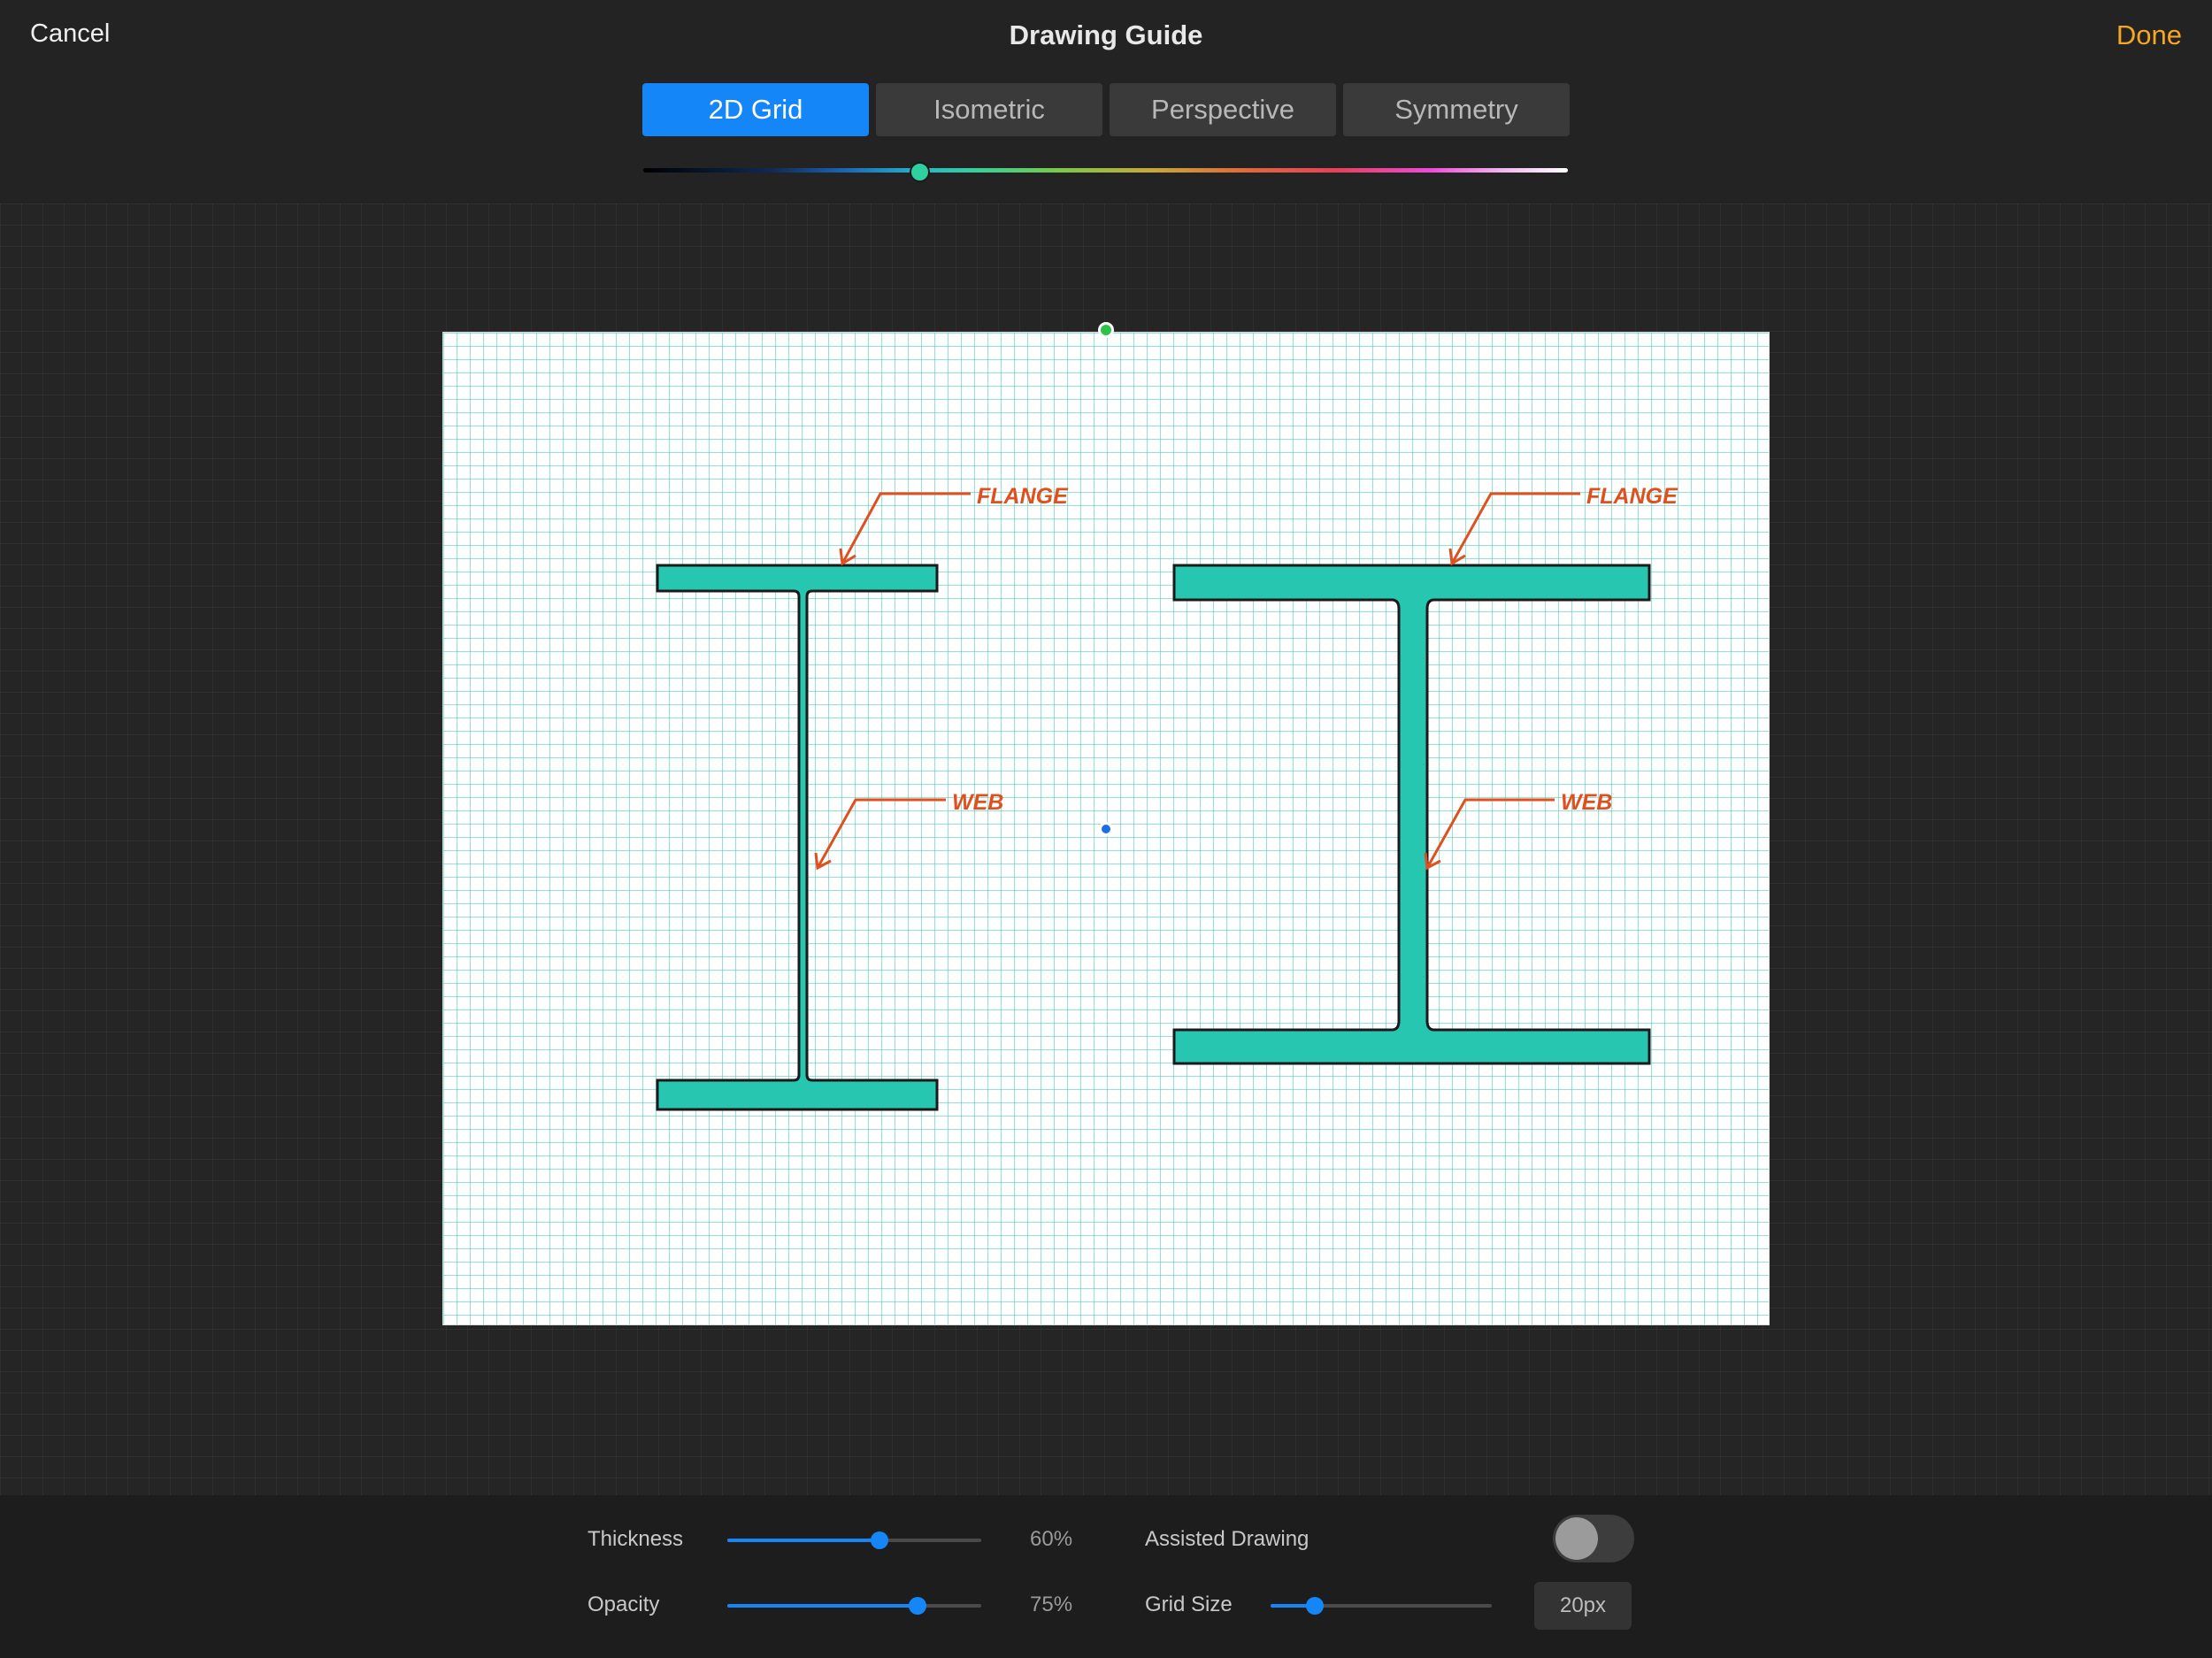  Describe the element at coordinates (880, 835) in the screenshot. I see `left-web-arrow` at that location.